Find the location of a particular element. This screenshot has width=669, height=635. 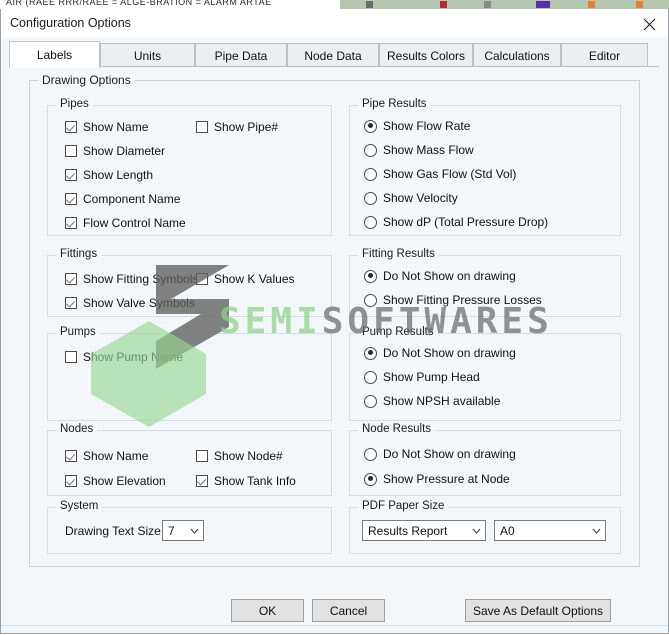

tab-node-data: Node Data is located at coordinates (333, 55).